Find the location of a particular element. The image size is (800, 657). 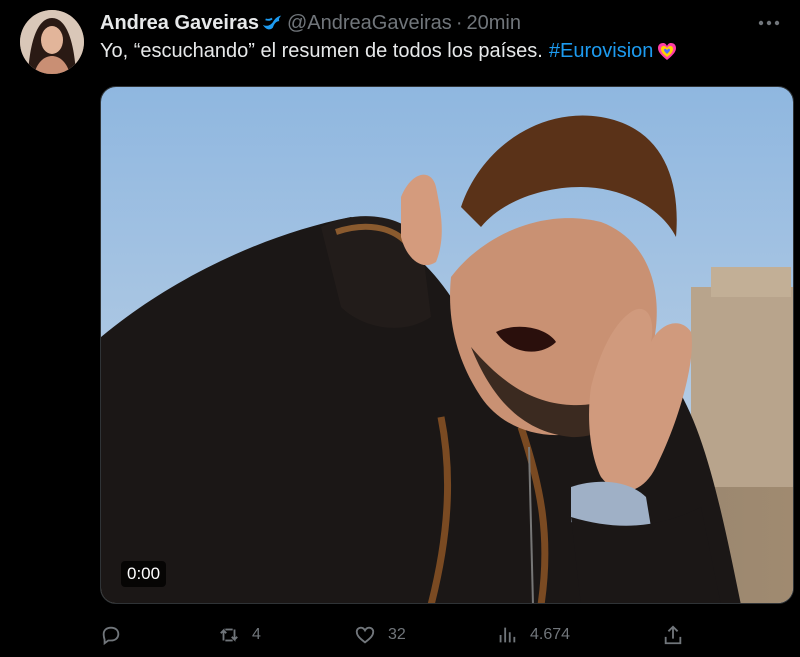

author-handle: @AndreaGaveiras is located at coordinates (369, 23).